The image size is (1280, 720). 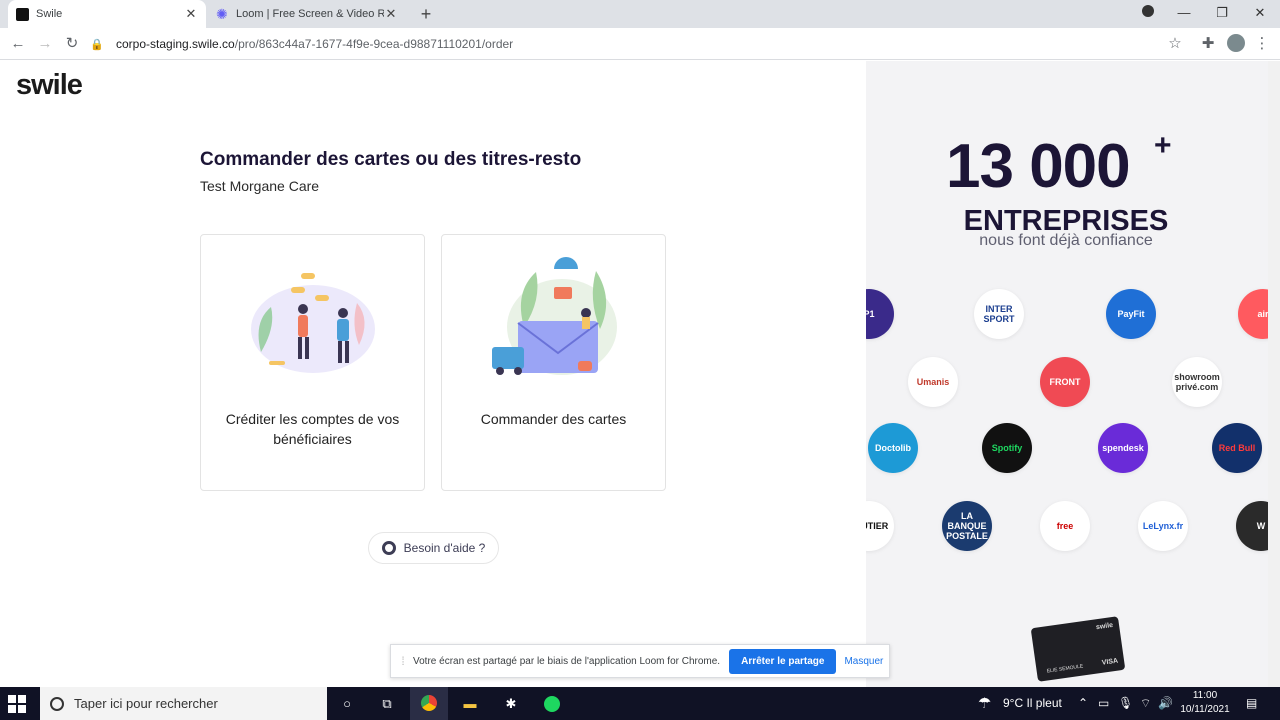 What do you see at coordinates (552, 704) in the screenshot?
I see `spotify-icon` at bounding box center [552, 704].